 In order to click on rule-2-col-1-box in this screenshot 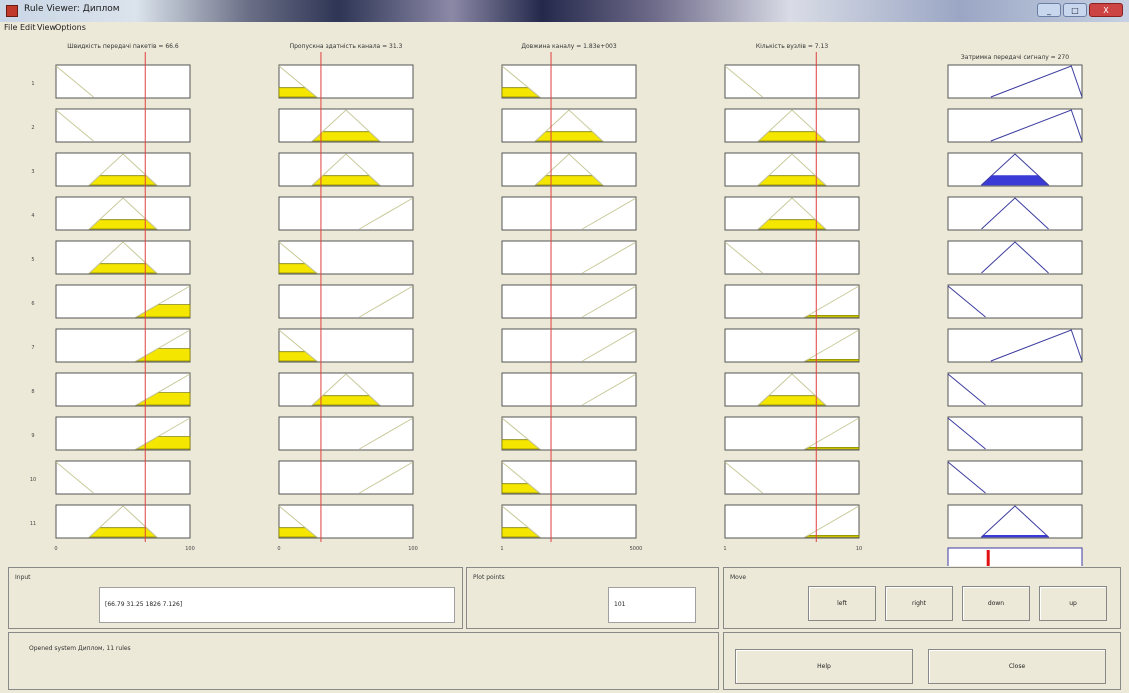, I will do `click(123, 125)`.